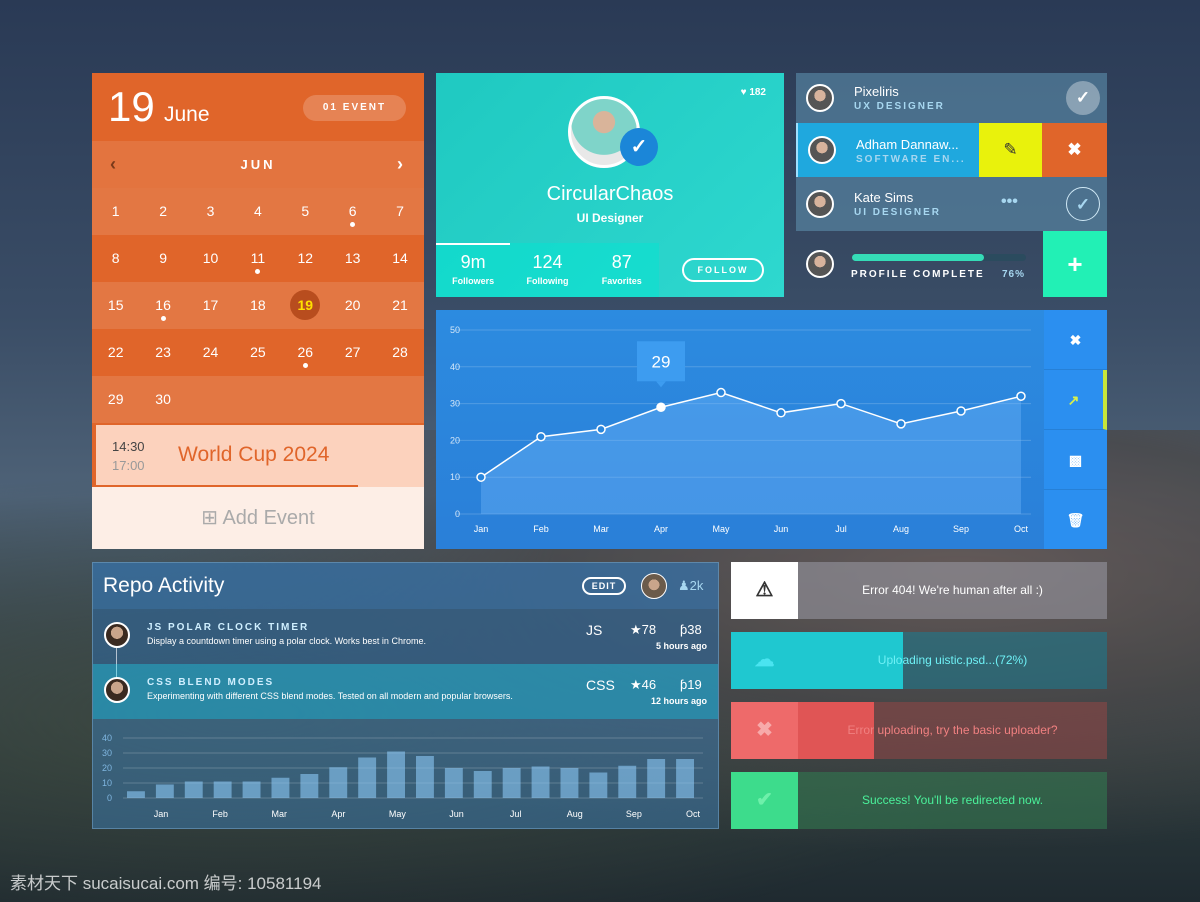 The height and width of the screenshot is (902, 1200). Describe the element at coordinates (621, 281) in the screenshot. I see `stat-label: Favorites` at that location.